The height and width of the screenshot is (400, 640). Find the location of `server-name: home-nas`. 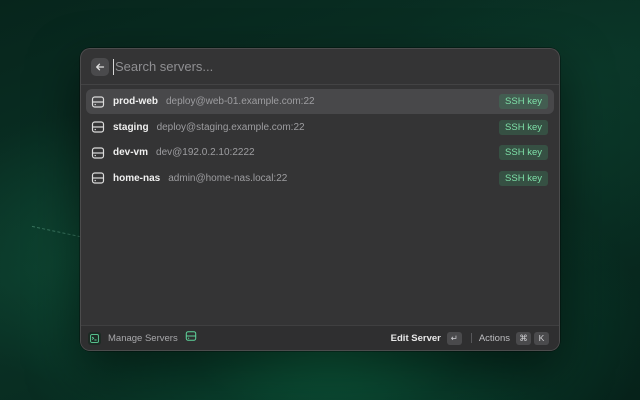

server-name: home-nas is located at coordinates (137, 178).